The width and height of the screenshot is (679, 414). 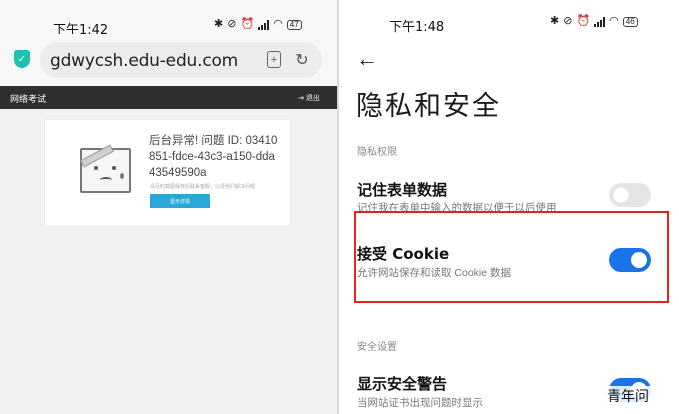 What do you see at coordinates (180, 201) in the screenshot?
I see `show-details-button: 显示详情` at bounding box center [180, 201].